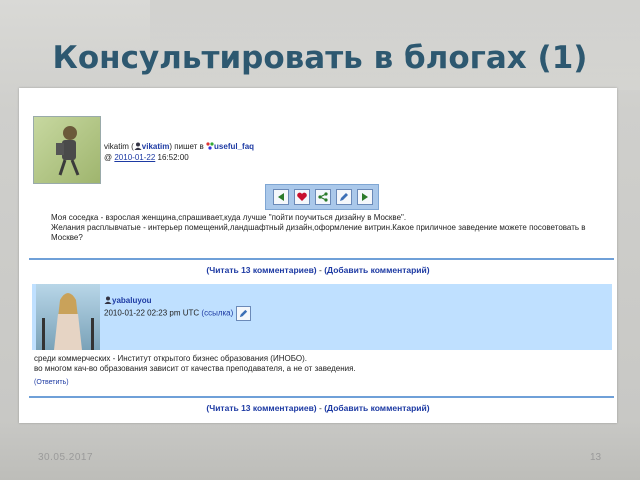  What do you see at coordinates (210, 146) in the screenshot?
I see `community-icon` at bounding box center [210, 146].